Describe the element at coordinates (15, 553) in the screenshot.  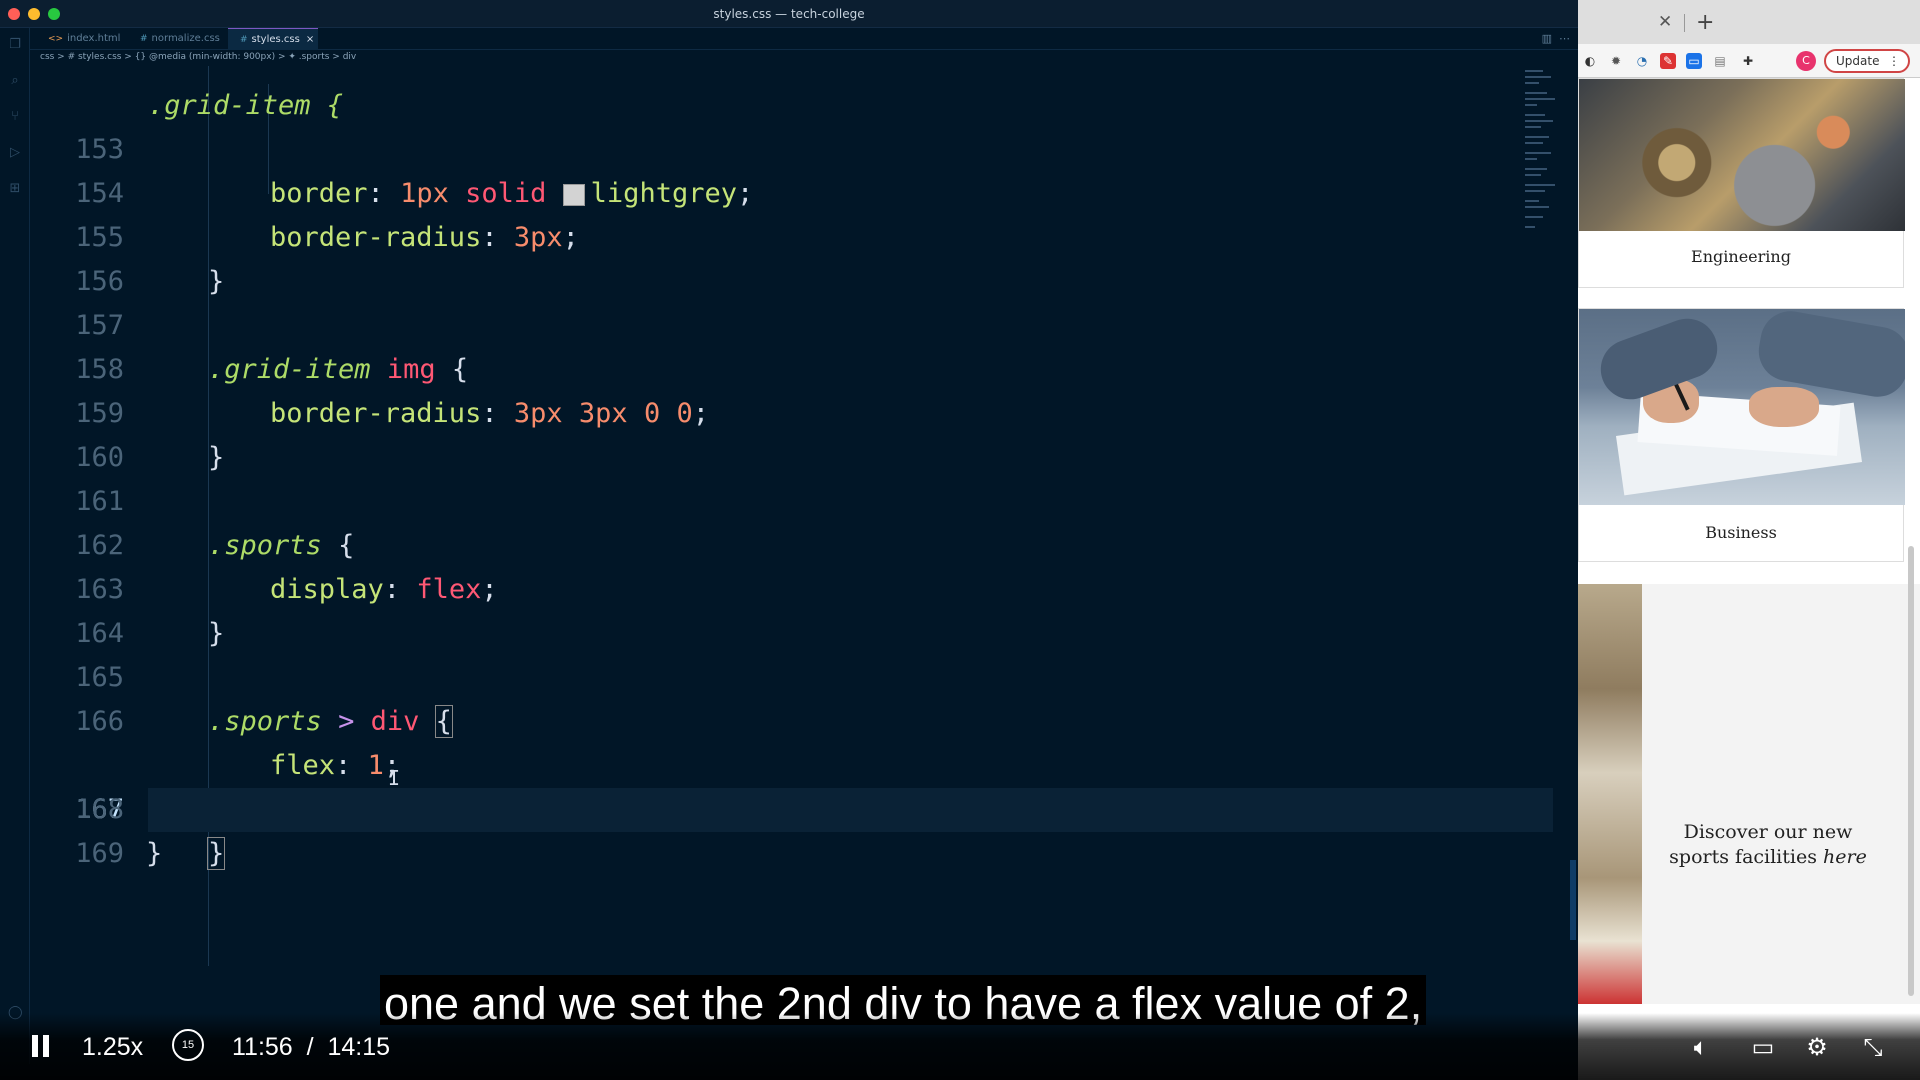
I see `activity-bar: ❐ ⌕ ⑂ ▷ ⊞ ◯` at that location.